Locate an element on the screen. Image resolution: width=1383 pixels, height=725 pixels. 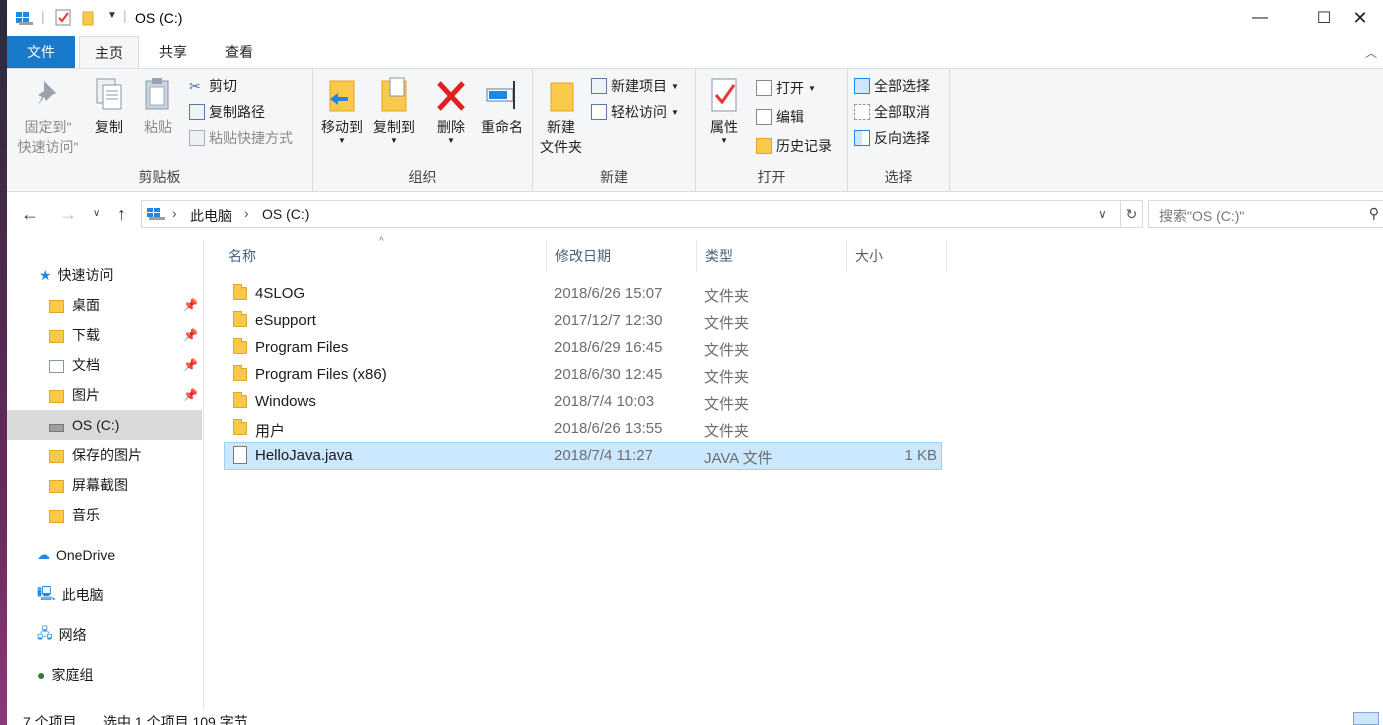
new-item-button: 新建项目 ▼ is located at coordinates (635, 86).